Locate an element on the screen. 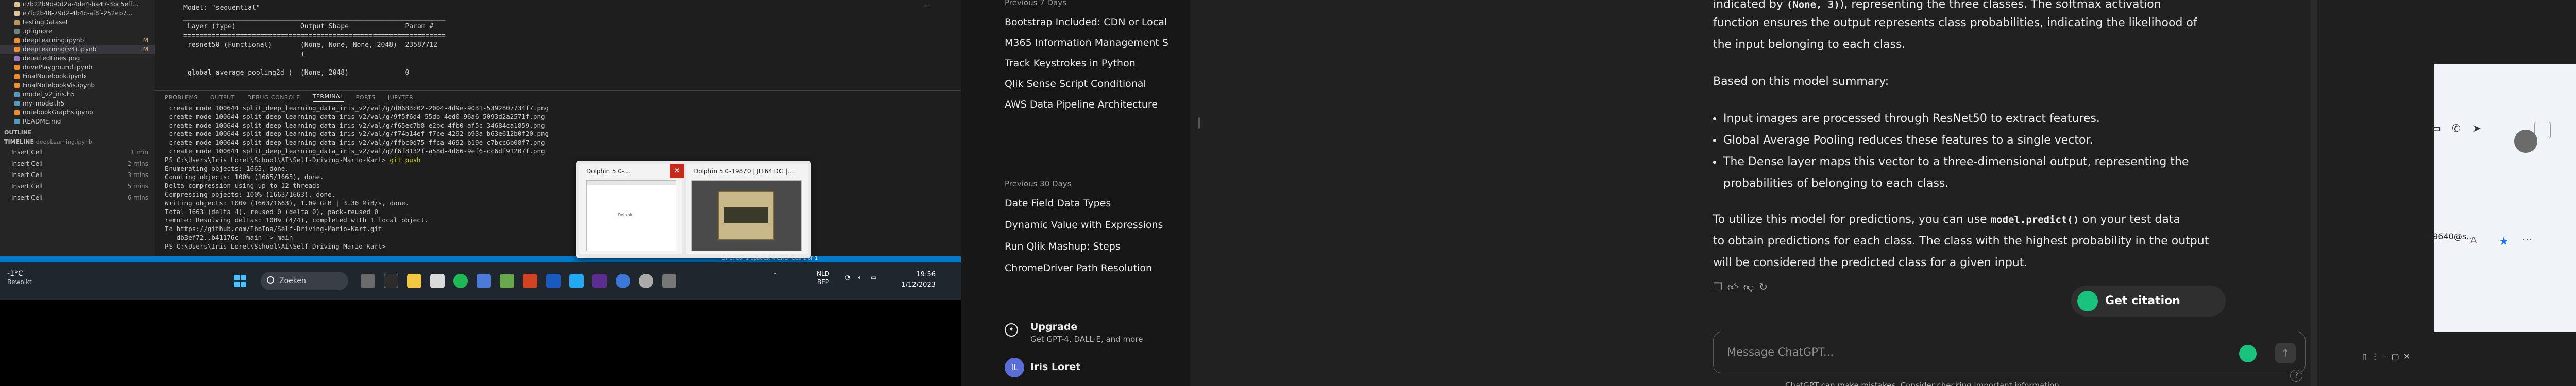 Image resolution: width=2576 pixels, height=386 pixels. panel-tab: DEBUG CONSOLE is located at coordinates (273, 98).